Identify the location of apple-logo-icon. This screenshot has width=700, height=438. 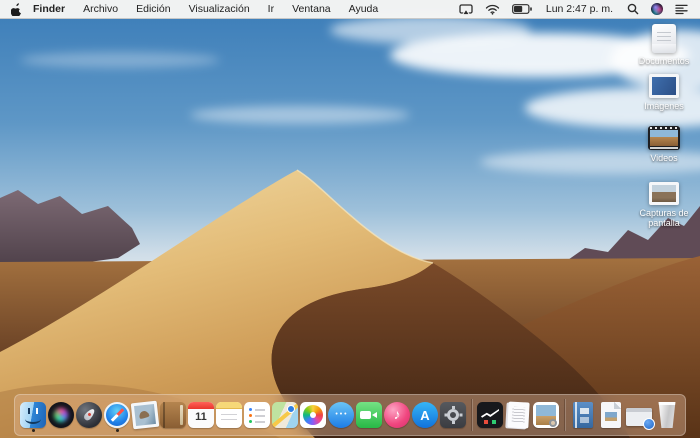
(16, 9).